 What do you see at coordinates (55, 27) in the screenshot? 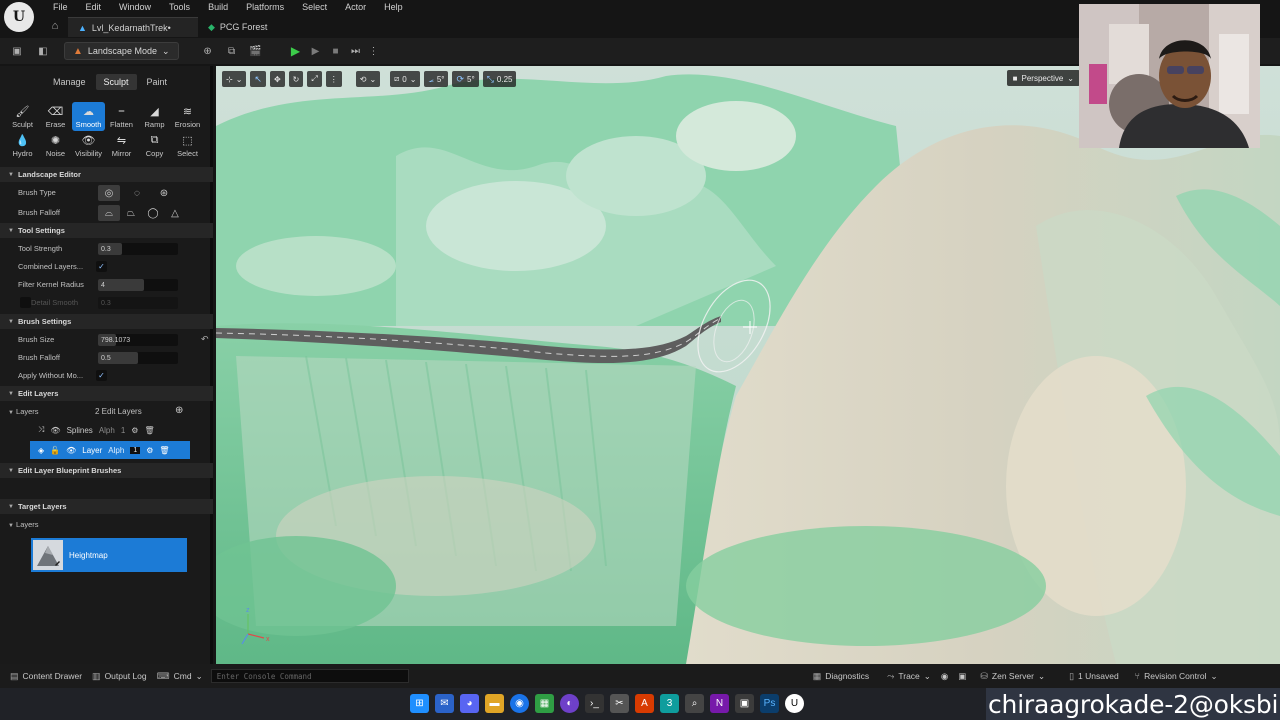
I see `home-icon: ⌂` at bounding box center [55, 27].